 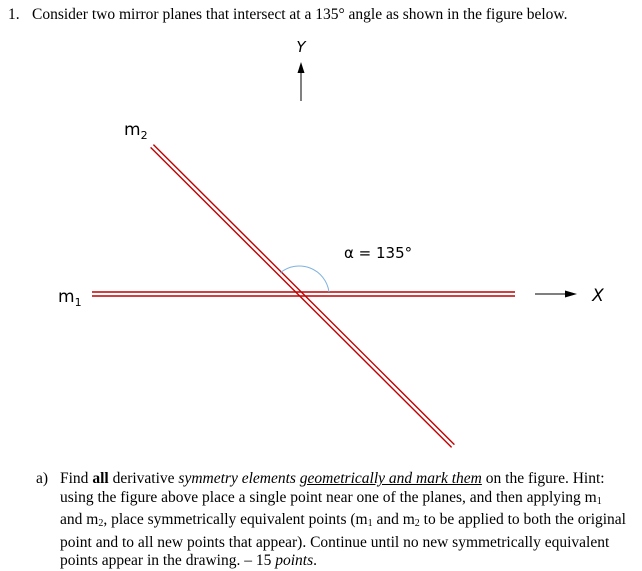 What do you see at coordinates (136, 131) in the screenshot?
I see `mirror-2-label: m2` at bounding box center [136, 131].